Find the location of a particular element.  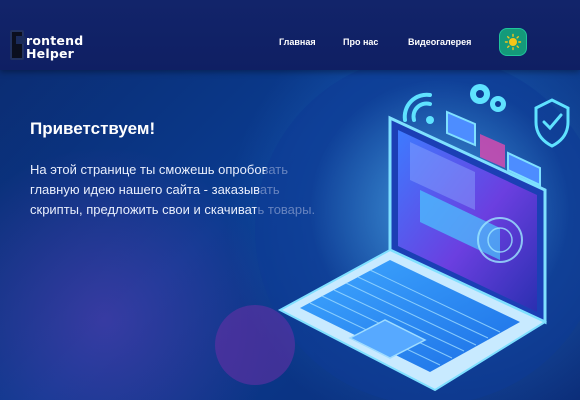

main-nav: Главная Про нас Видеогалерея is located at coordinates (290, 44).